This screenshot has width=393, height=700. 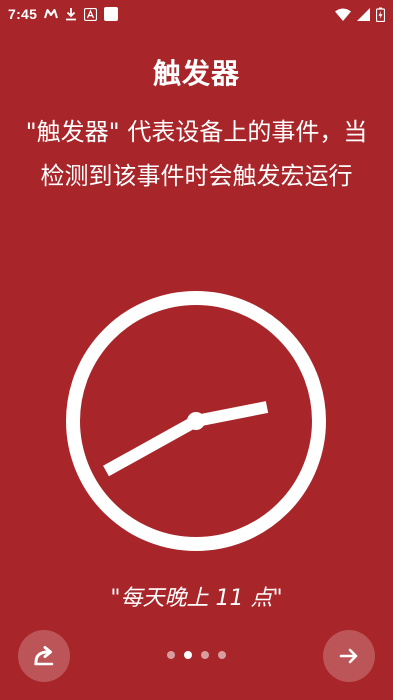 I want to click on clock-hand-minute, so click(x=231, y=414).